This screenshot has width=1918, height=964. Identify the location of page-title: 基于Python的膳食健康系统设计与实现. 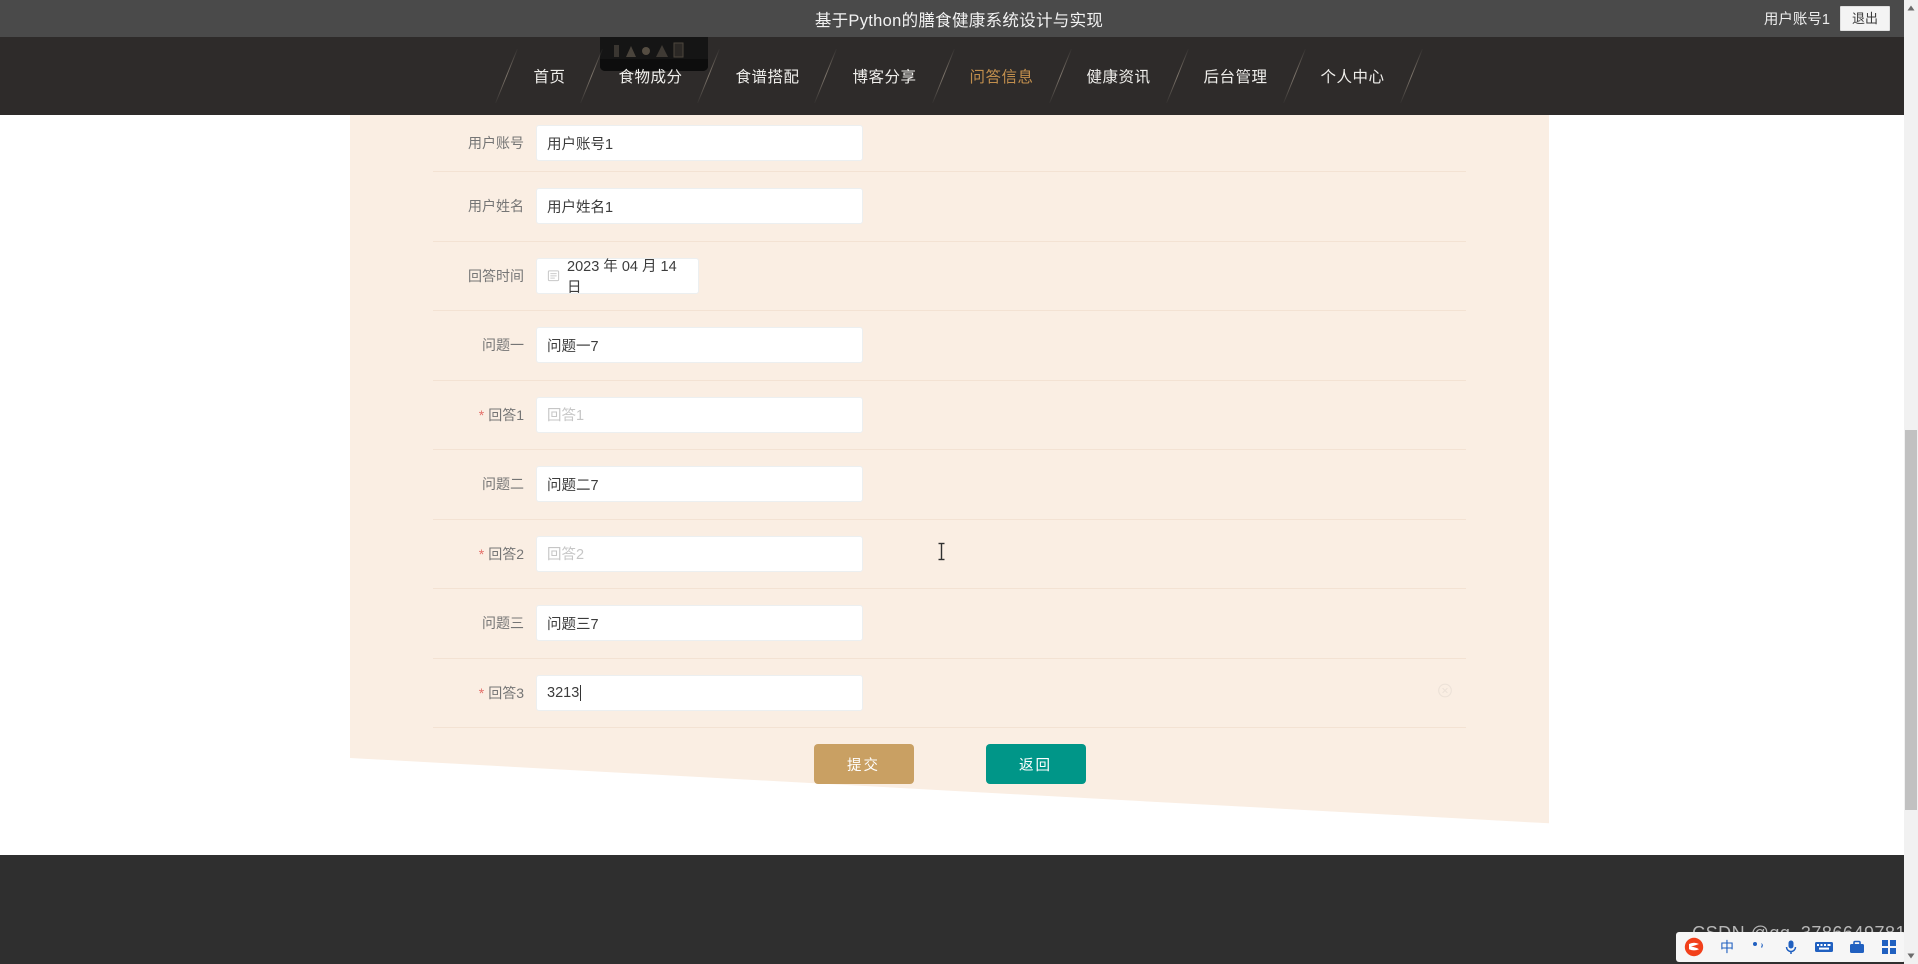
(959, 20).